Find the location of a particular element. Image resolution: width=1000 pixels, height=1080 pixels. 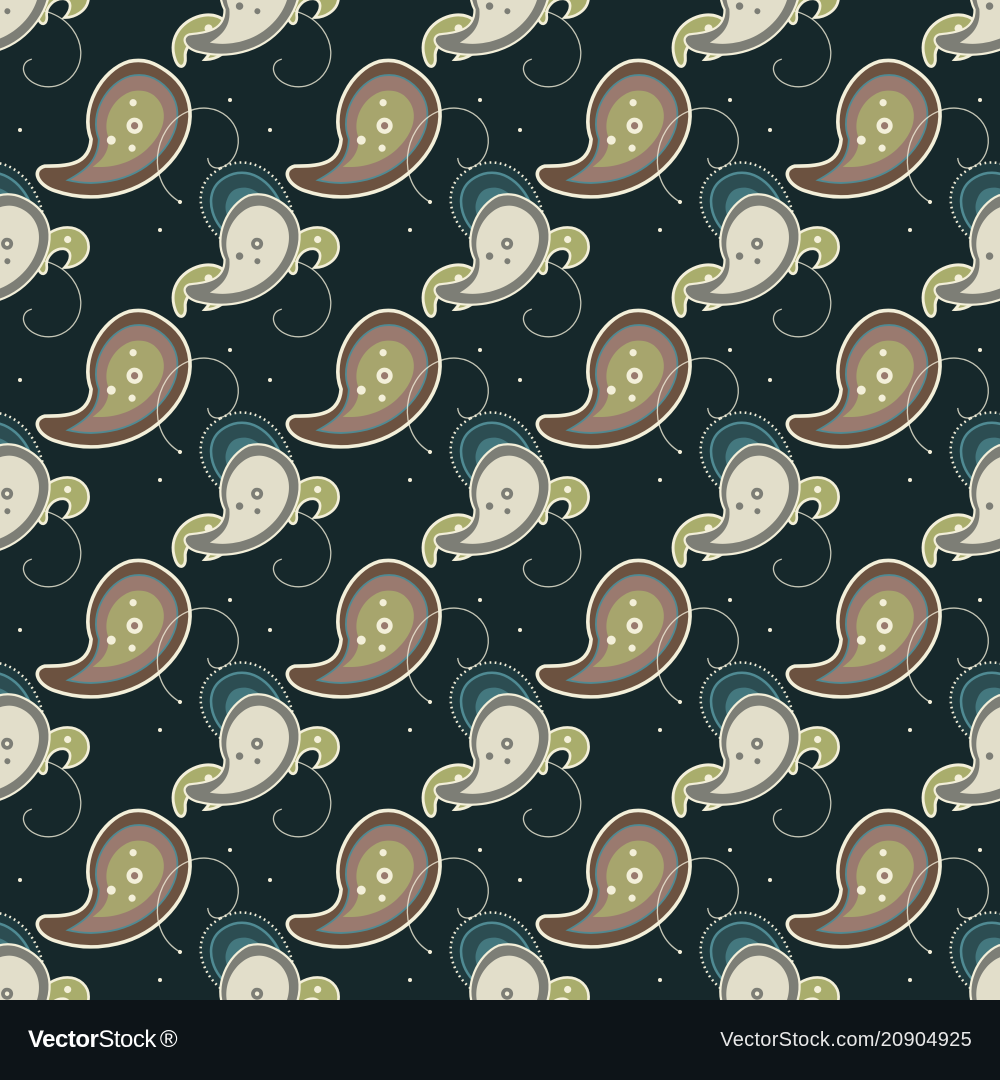

logo-prefix: Vector is located at coordinates (63, 1039).